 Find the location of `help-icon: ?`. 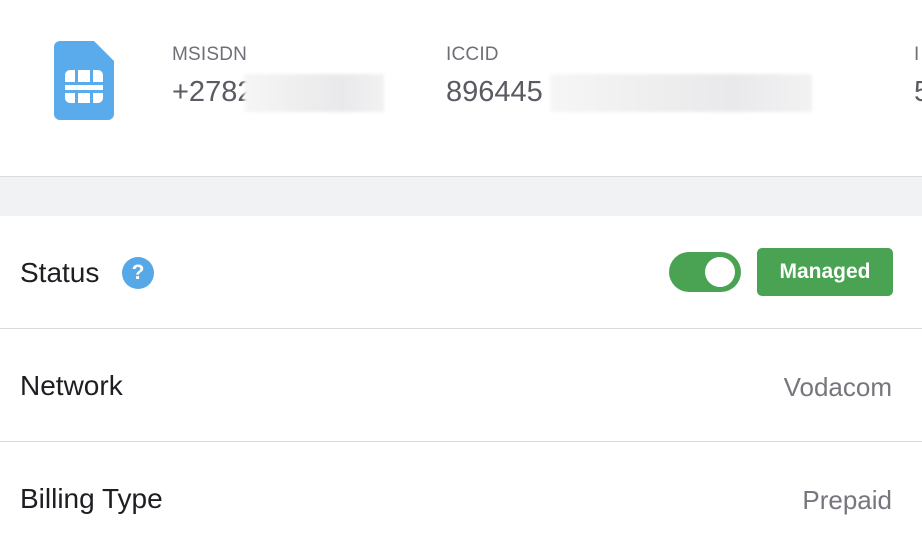

help-icon: ? is located at coordinates (138, 273).